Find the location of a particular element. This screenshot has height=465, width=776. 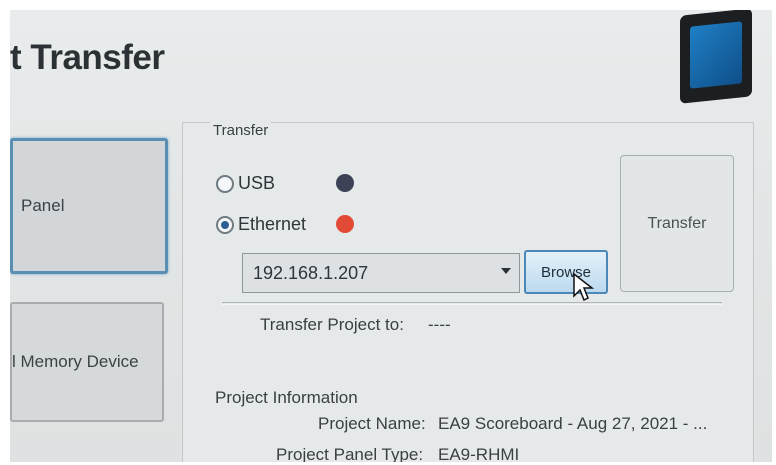

memory-device-label: l Memory Device is located at coordinates (75, 361).